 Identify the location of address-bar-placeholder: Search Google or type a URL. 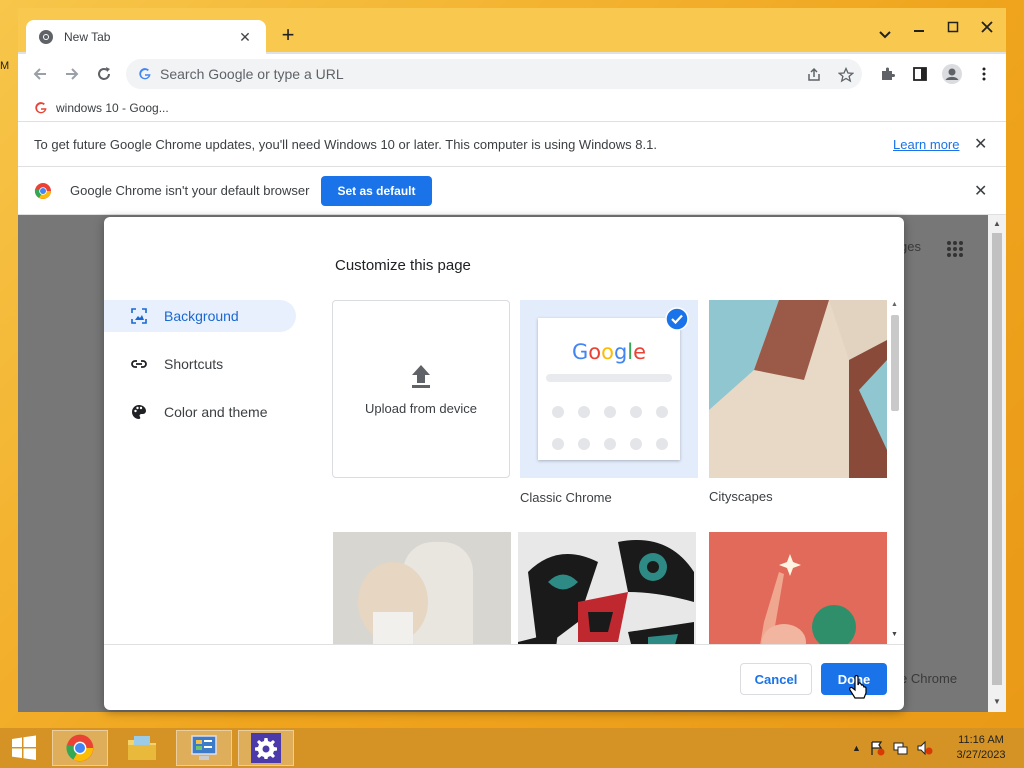
(252, 74).